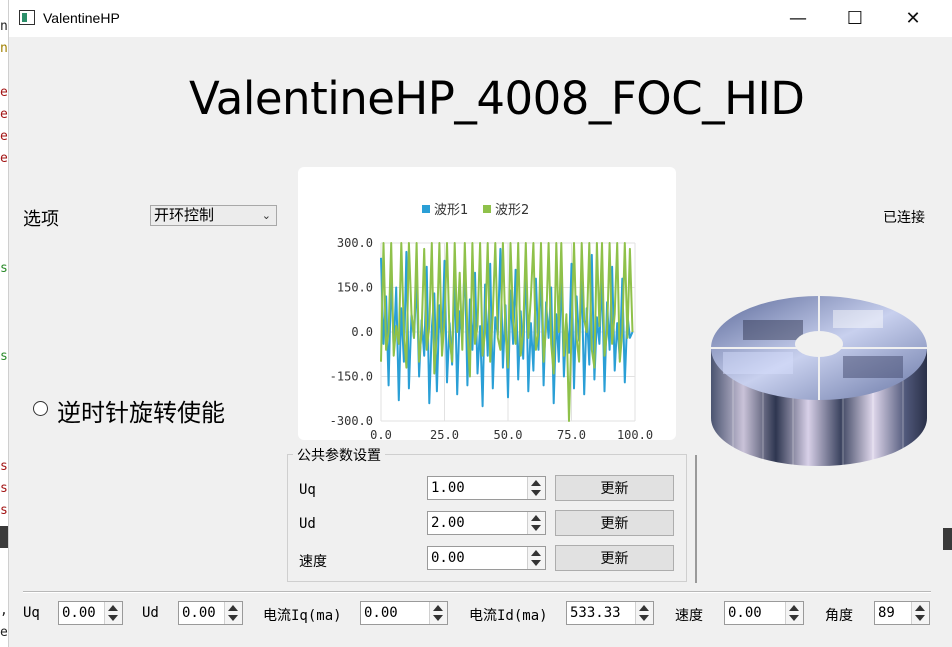 This screenshot has width=952, height=647. What do you see at coordinates (486, 523) in the screenshot?
I see `ud-param-input: 2.00` at bounding box center [486, 523].